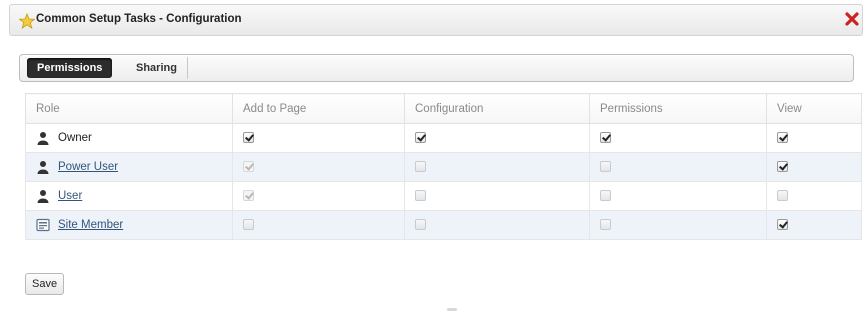 This screenshot has height=314, width=864. I want to click on site-member-icon, so click(43, 225).